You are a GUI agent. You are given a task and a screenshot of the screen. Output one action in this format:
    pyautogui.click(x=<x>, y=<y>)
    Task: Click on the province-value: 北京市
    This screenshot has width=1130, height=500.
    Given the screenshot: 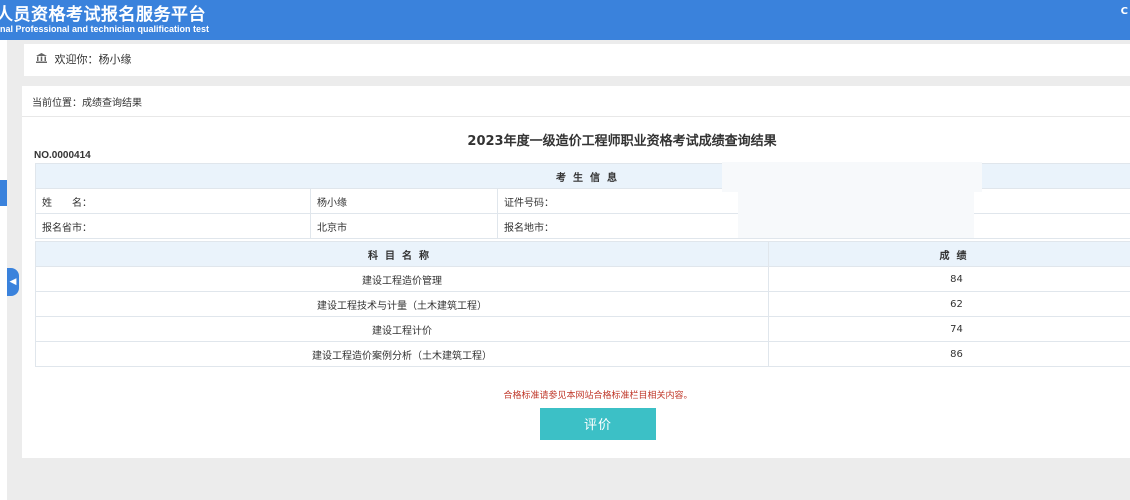 What is the action you would take?
    pyautogui.click(x=404, y=226)
    